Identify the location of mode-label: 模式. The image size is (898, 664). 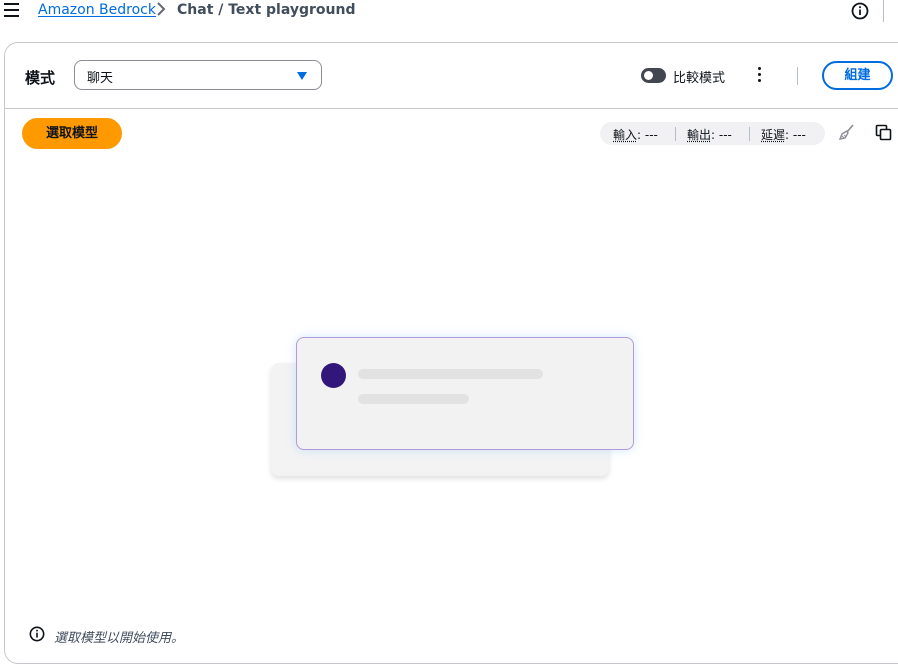
(40, 78).